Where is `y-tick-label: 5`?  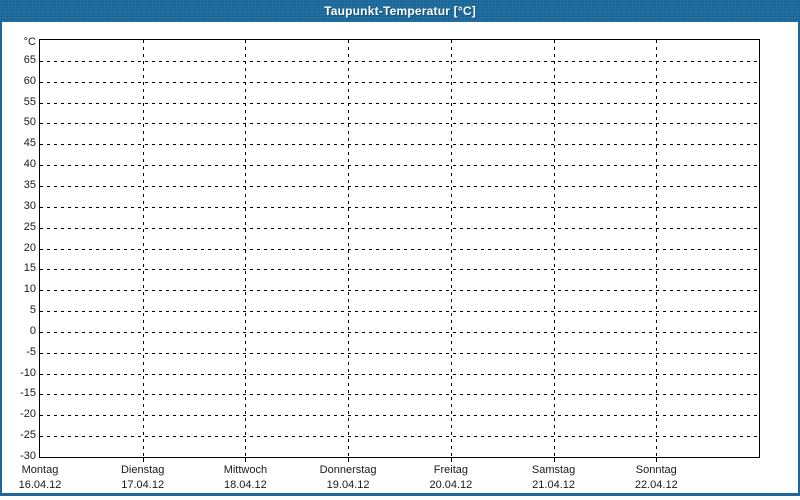
y-tick-label: 5 is located at coordinates (32, 310).